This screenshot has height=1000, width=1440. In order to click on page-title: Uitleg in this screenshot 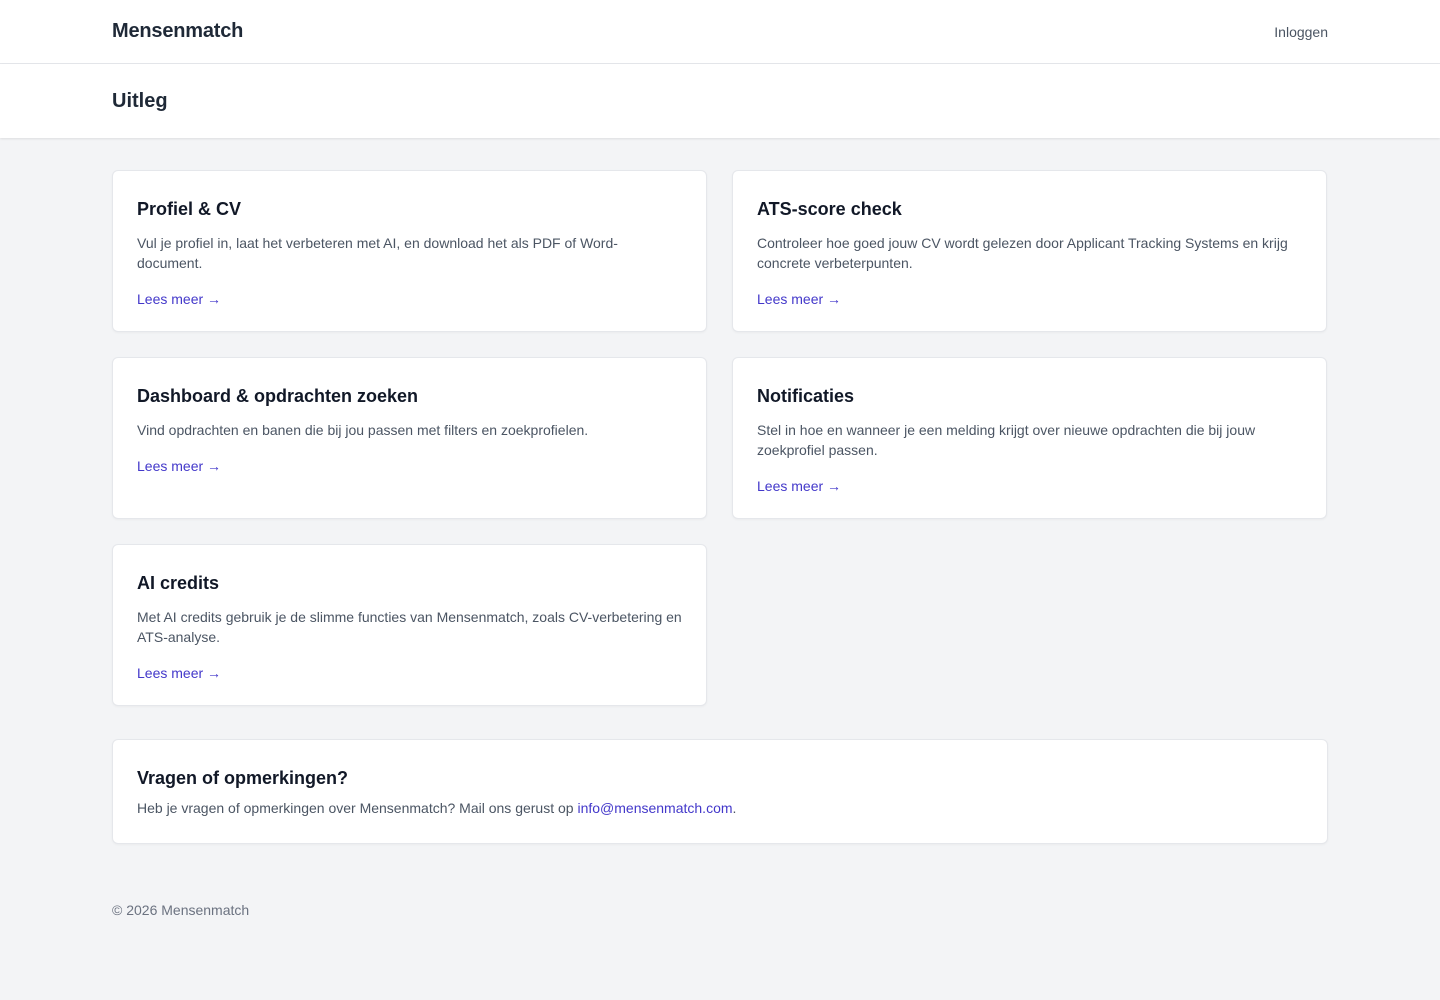, I will do `click(140, 100)`.